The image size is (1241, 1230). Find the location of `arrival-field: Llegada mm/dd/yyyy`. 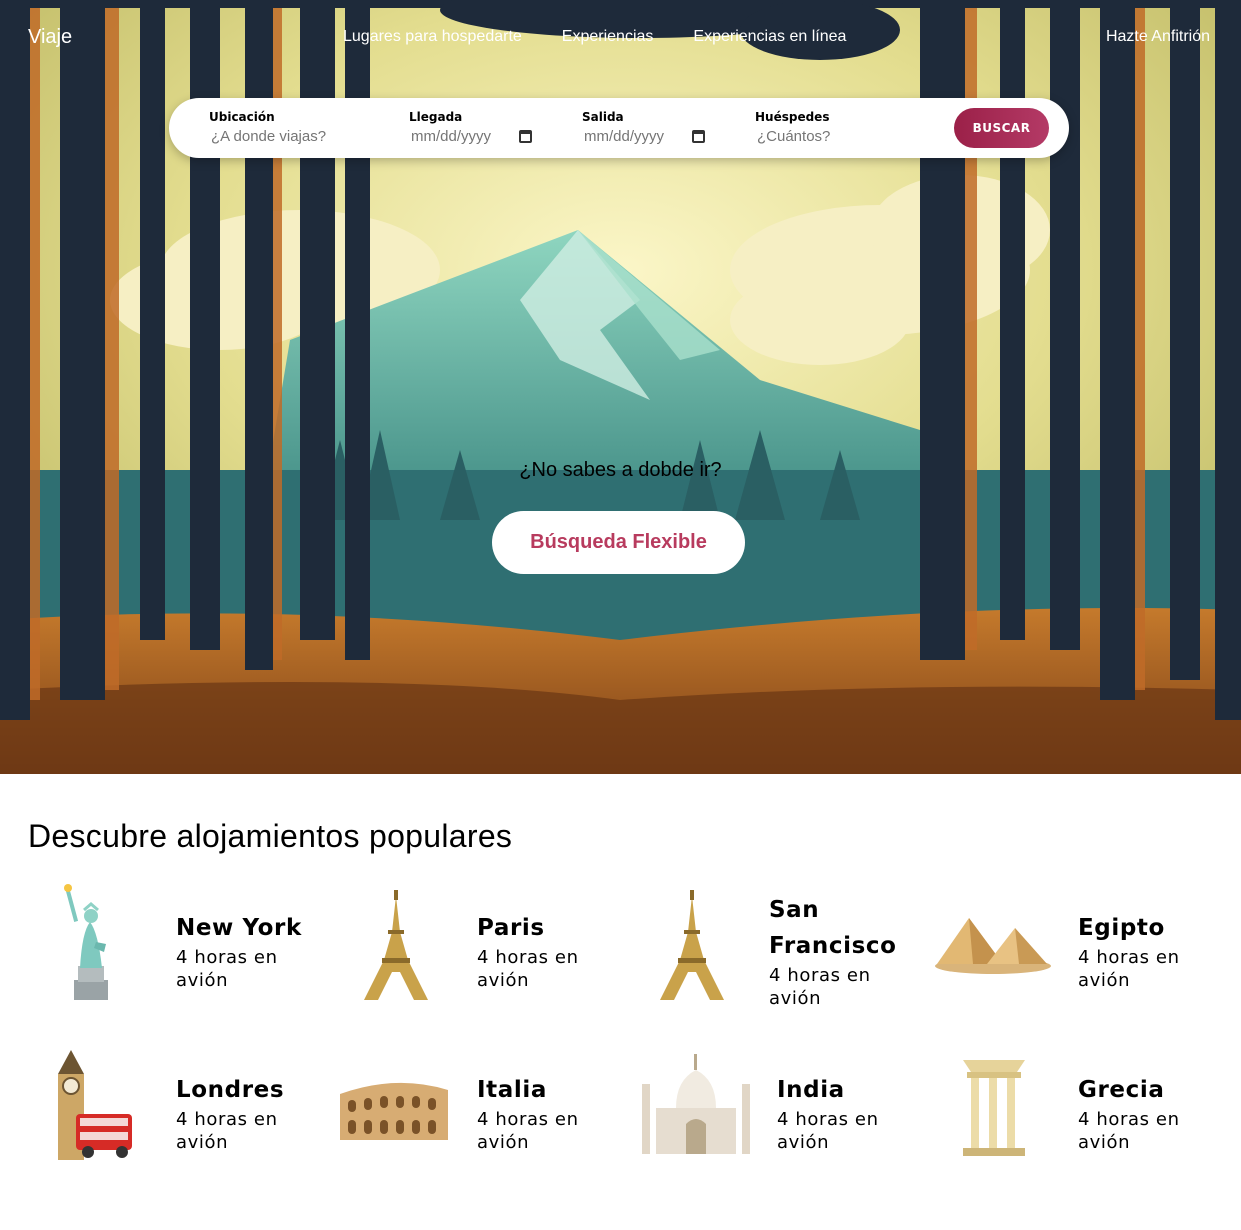

arrival-field: Llegada mm/dd/yyyy is located at coordinates (471, 128).